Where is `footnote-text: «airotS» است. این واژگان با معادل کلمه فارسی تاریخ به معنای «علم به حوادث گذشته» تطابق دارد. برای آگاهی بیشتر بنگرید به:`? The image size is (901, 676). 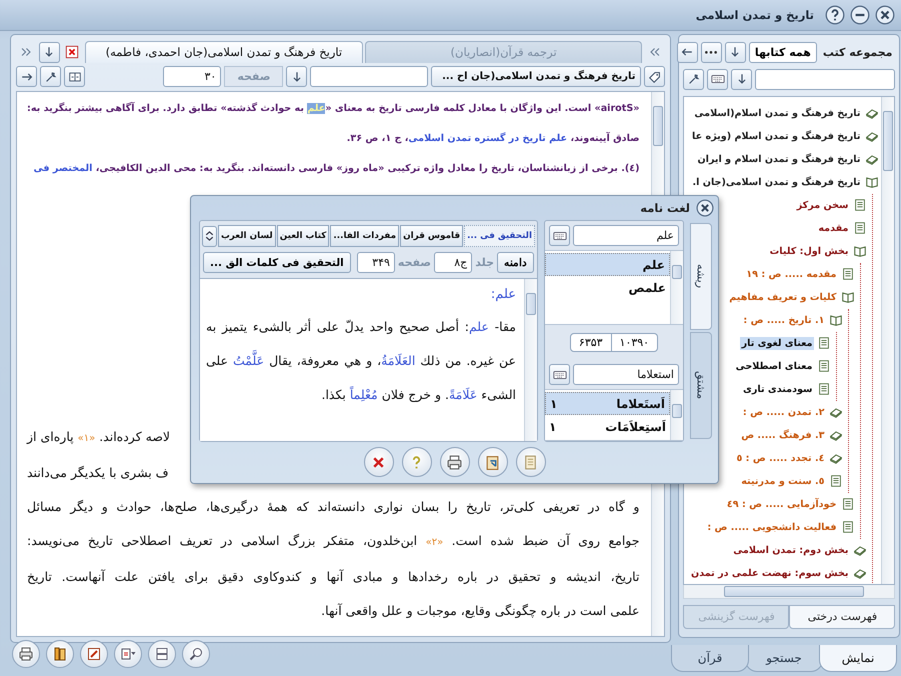
footnote-text: «airotS» است. این واژگان با معادل کلمه فارسی تاریخ به معنای «علم به حوادث گذشته» تطابق دارد. برای آگاهی بیشتر بنگرید به: is located at coordinates (333, 108).